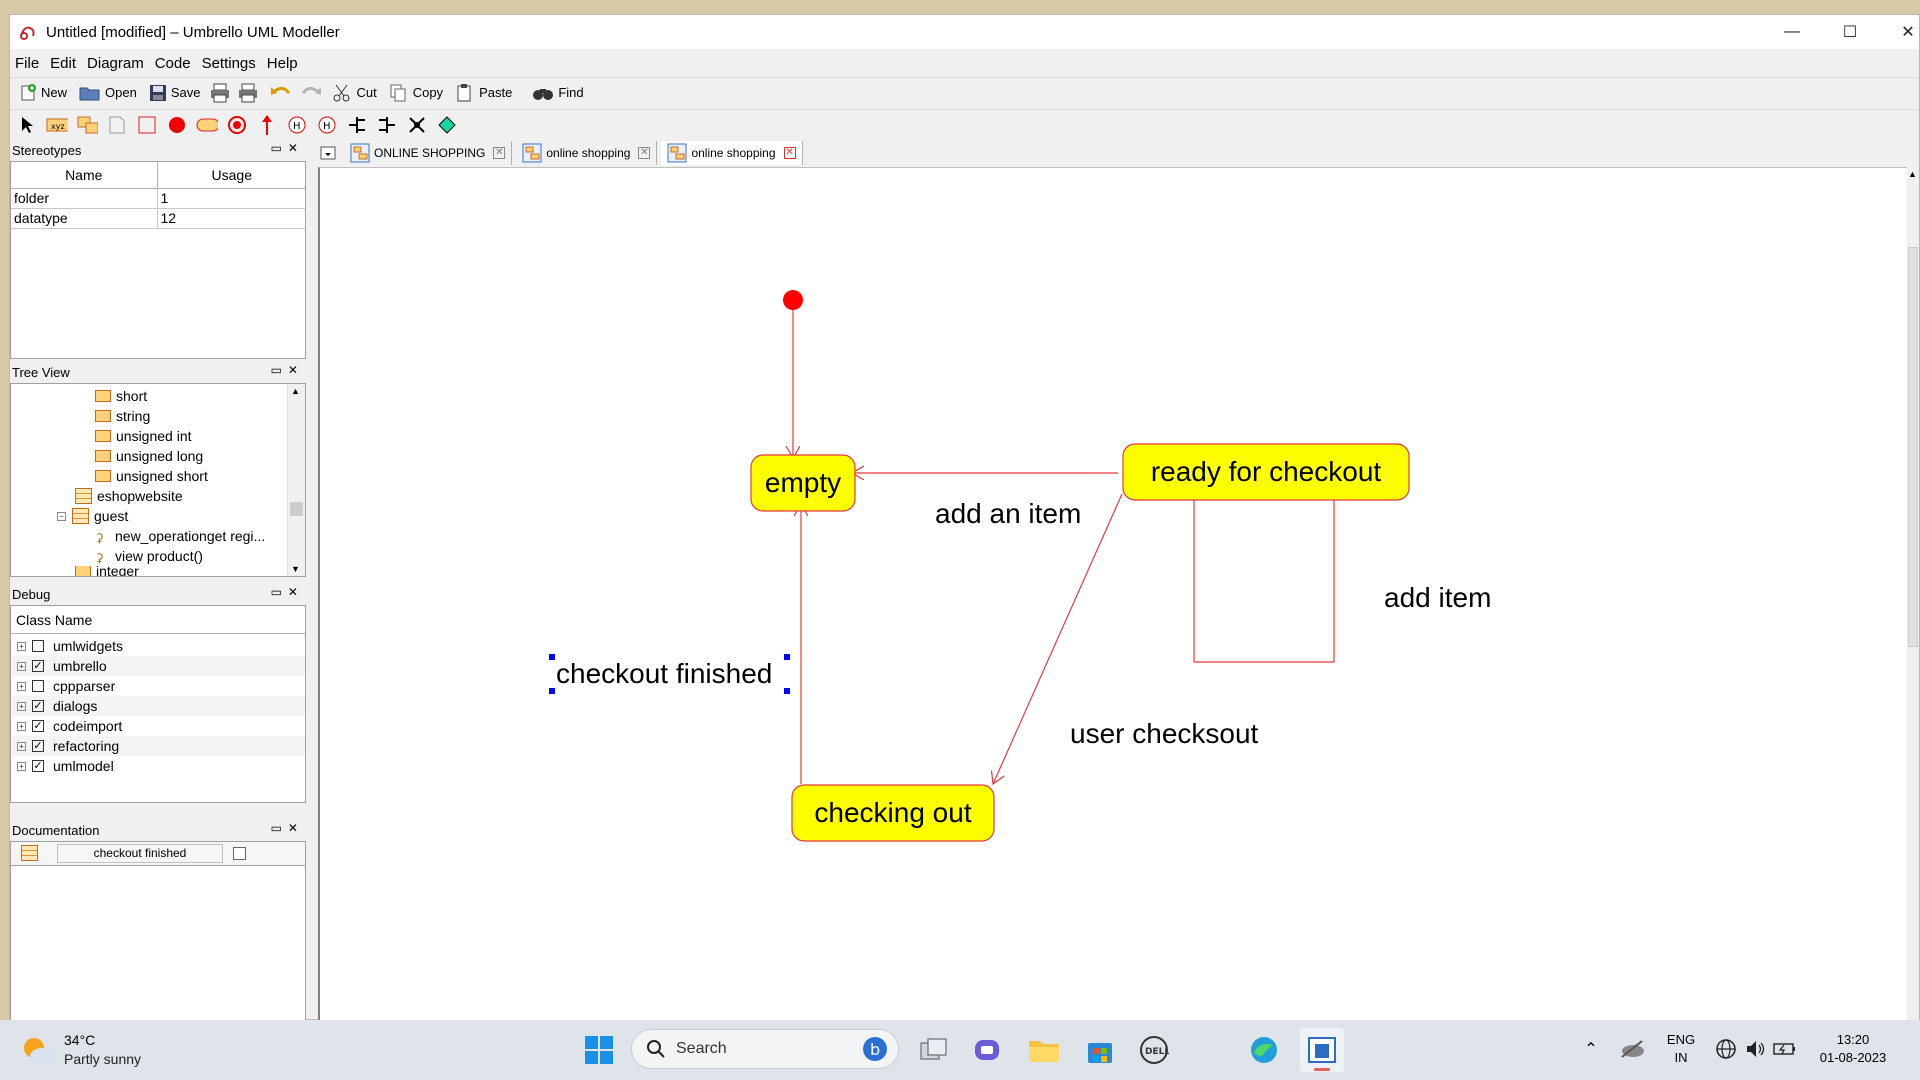 Image resolution: width=1920 pixels, height=1080 pixels. I want to click on list-item: + umlwidgets, so click(158, 646).